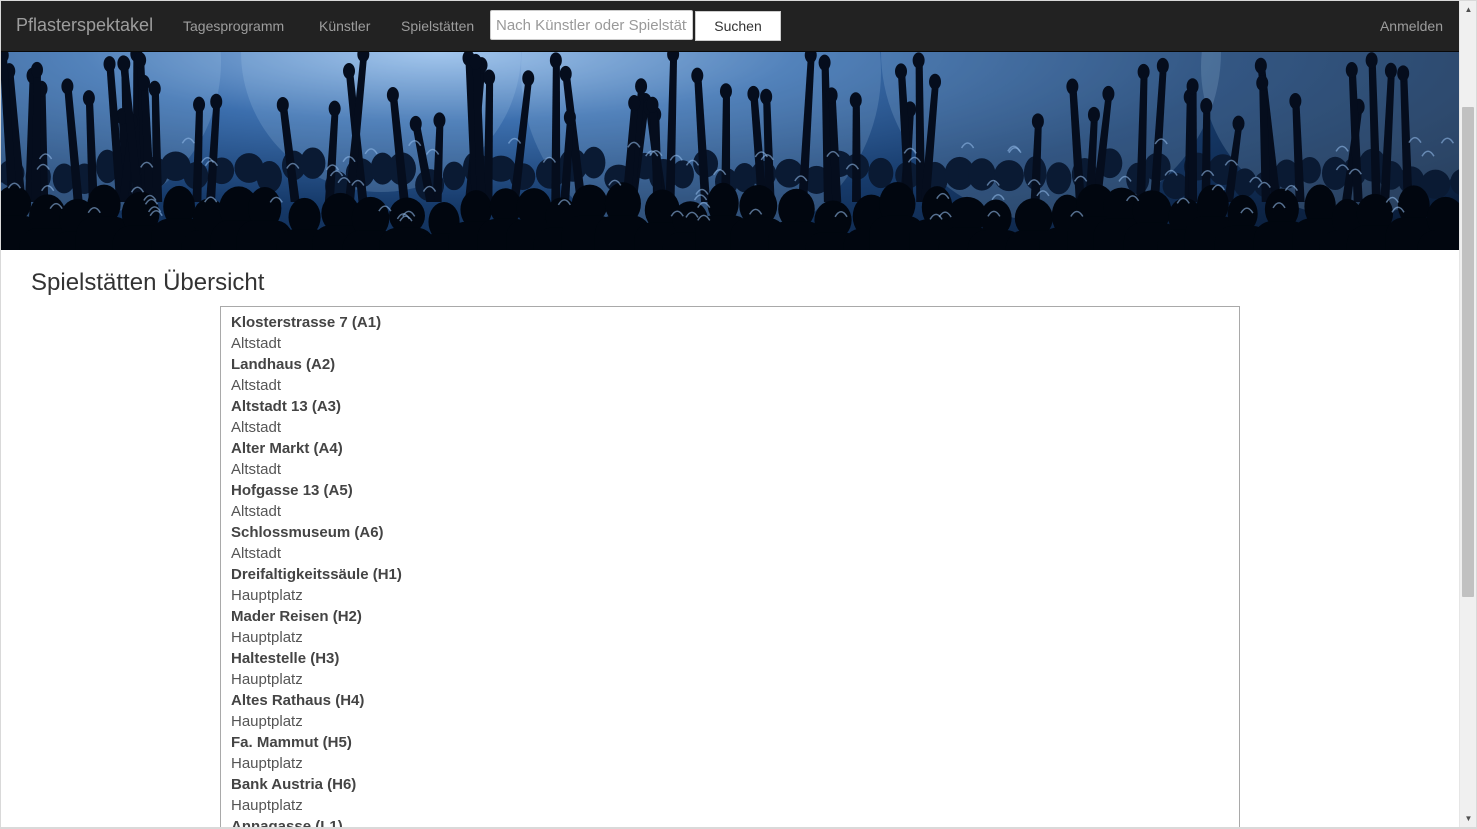 The height and width of the screenshot is (829, 1477). What do you see at coordinates (730, 795) in the screenshot?
I see `venue-item: Bank Austria (H6) Hauptplatz` at bounding box center [730, 795].